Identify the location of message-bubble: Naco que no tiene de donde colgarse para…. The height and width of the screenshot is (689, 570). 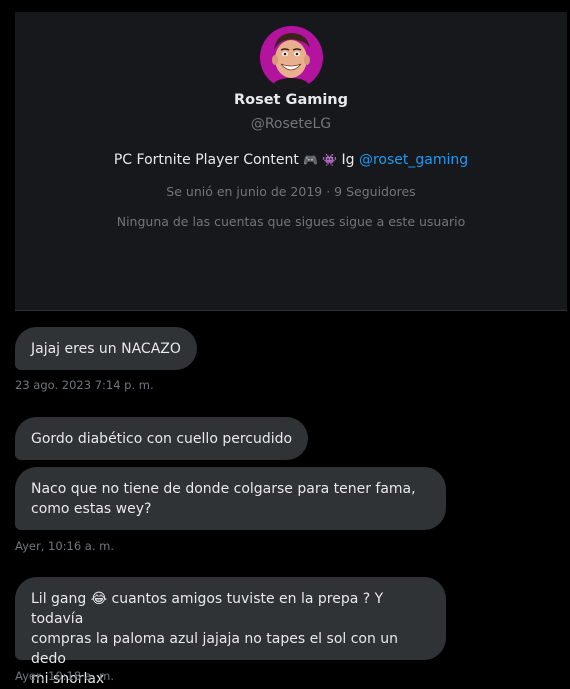
(230, 498).